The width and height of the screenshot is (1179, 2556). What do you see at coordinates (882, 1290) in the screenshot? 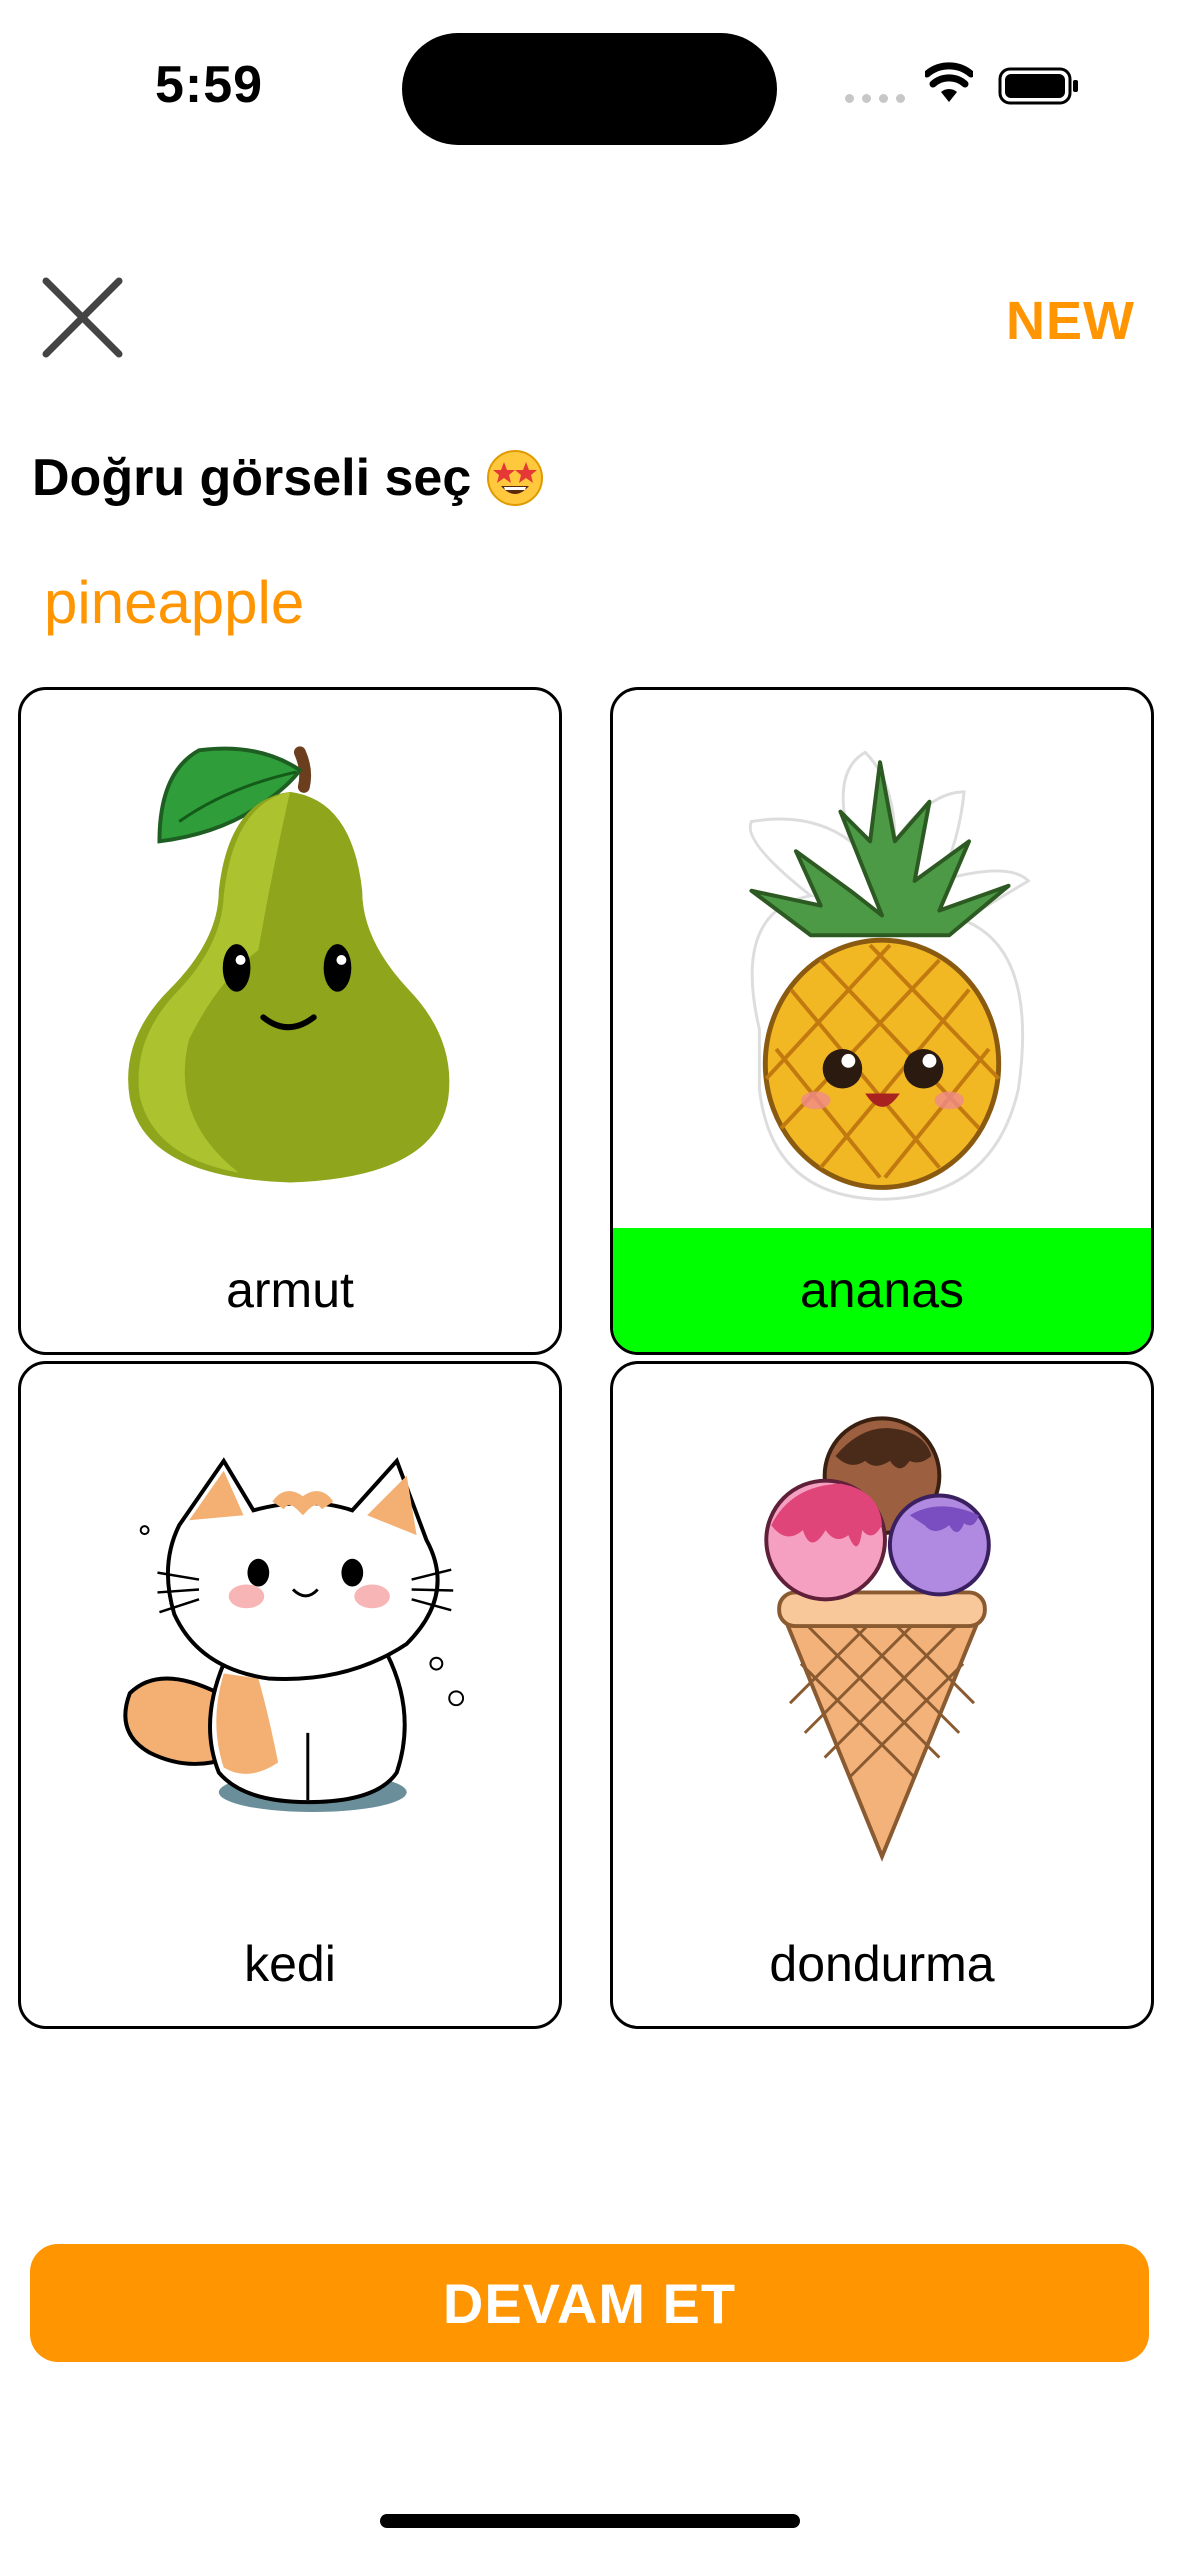
I see `option-label: ananas` at bounding box center [882, 1290].